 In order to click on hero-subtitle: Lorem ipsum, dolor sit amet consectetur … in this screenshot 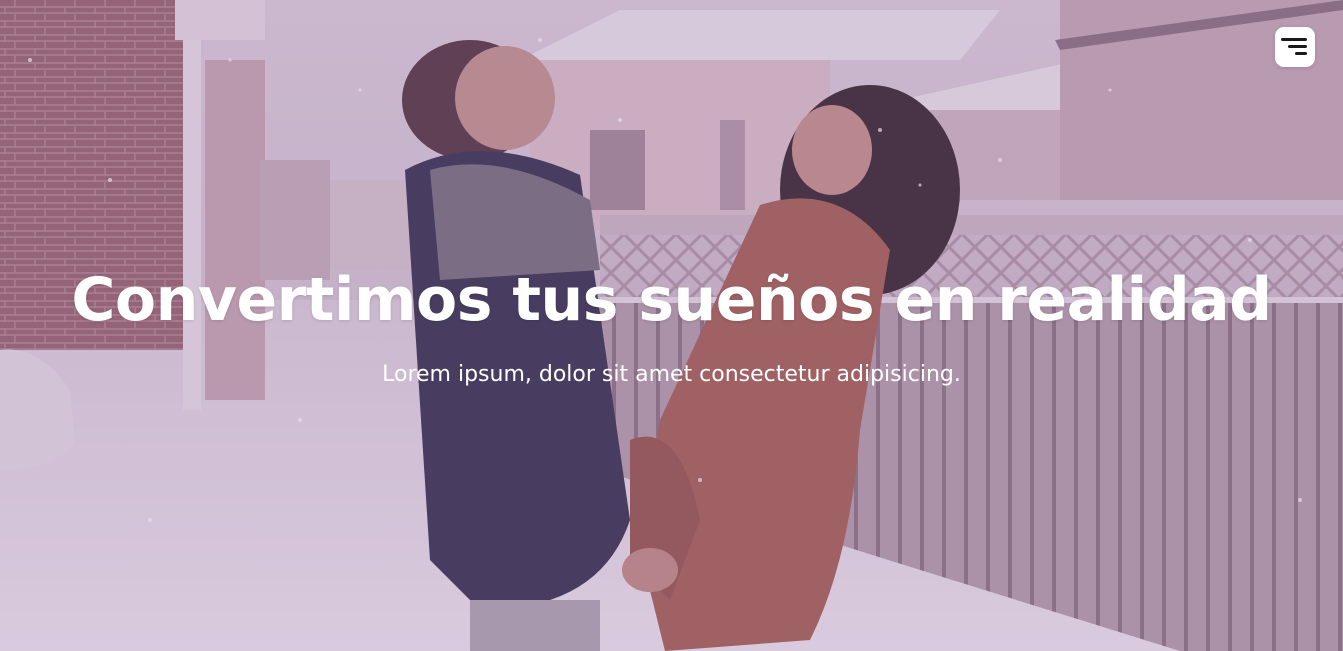, I will do `click(671, 374)`.